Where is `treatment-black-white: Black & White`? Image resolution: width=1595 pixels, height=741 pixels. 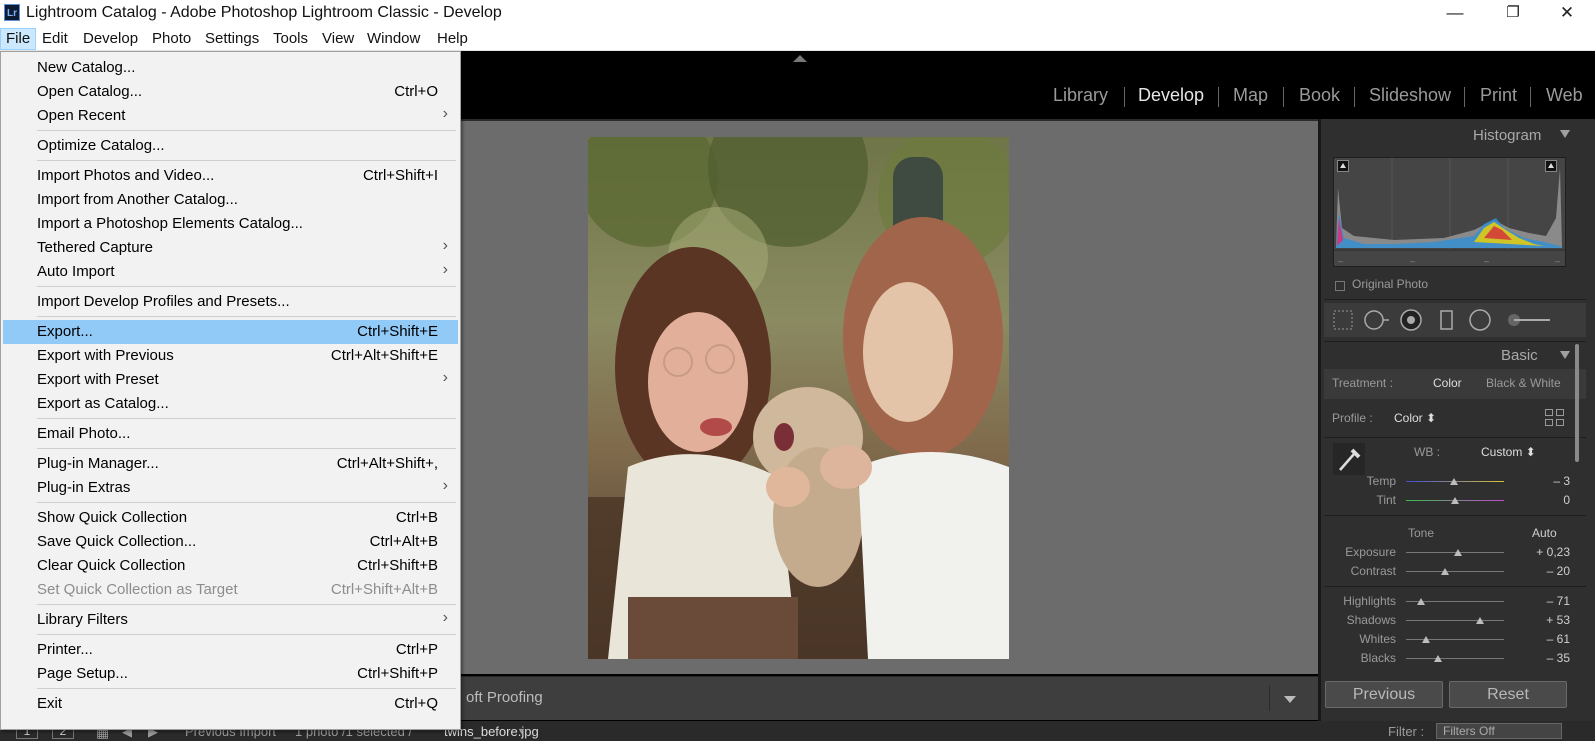 treatment-black-white: Black & White is located at coordinates (1523, 383).